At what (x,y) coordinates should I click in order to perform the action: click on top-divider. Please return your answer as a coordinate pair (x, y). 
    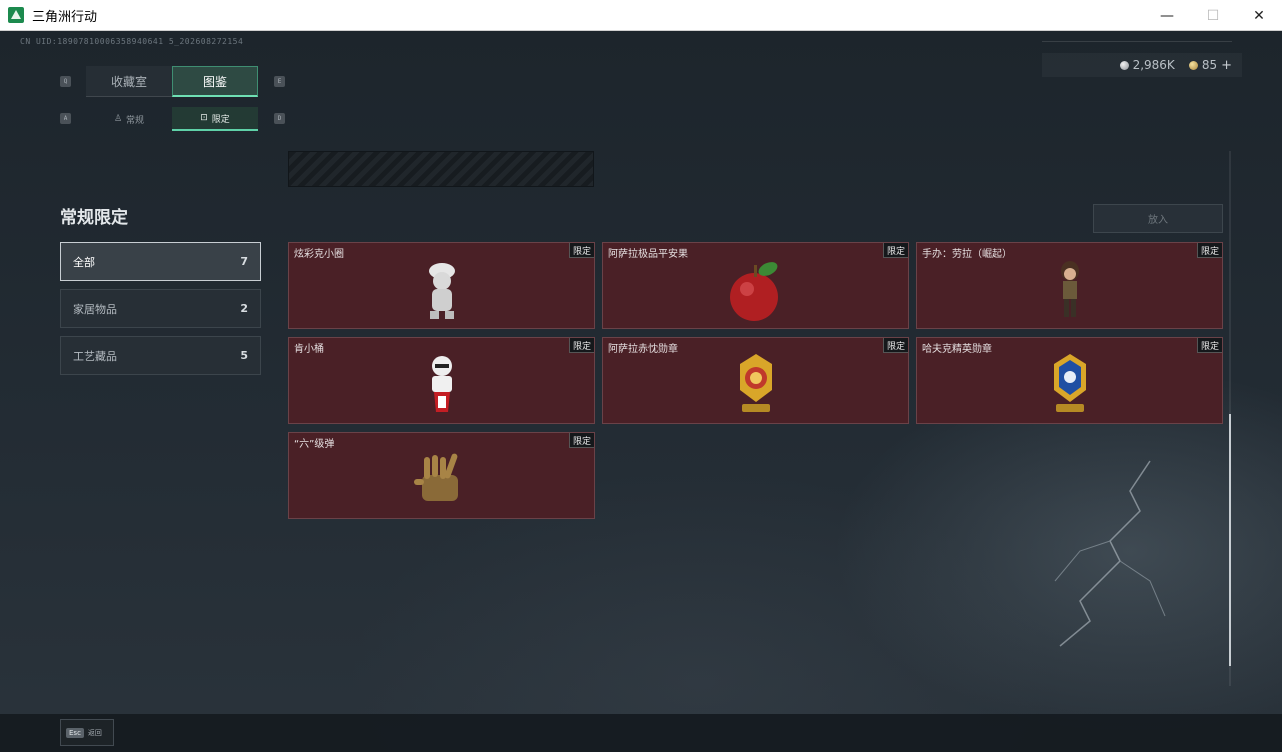
    Looking at the image, I should click on (1137, 41).